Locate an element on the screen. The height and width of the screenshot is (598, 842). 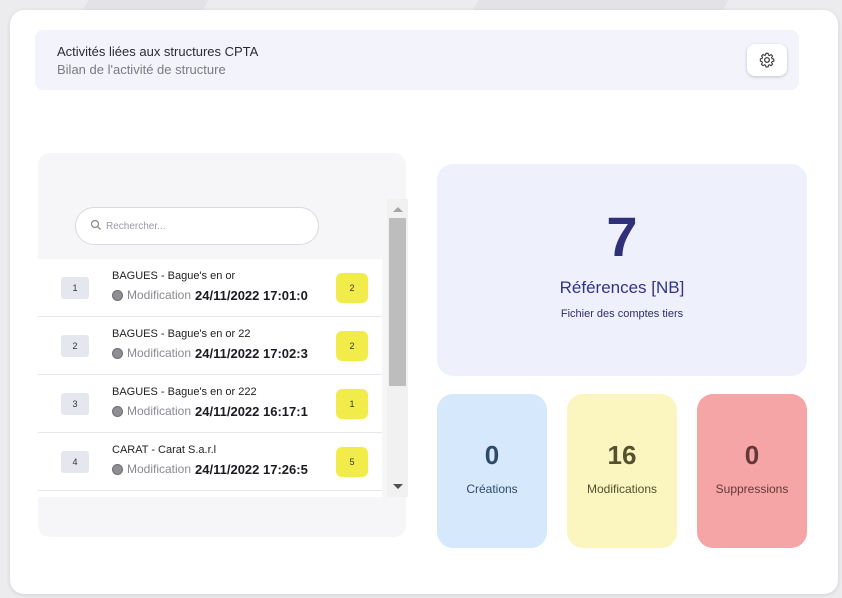
modifications-label: Modifications is located at coordinates (622, 489).